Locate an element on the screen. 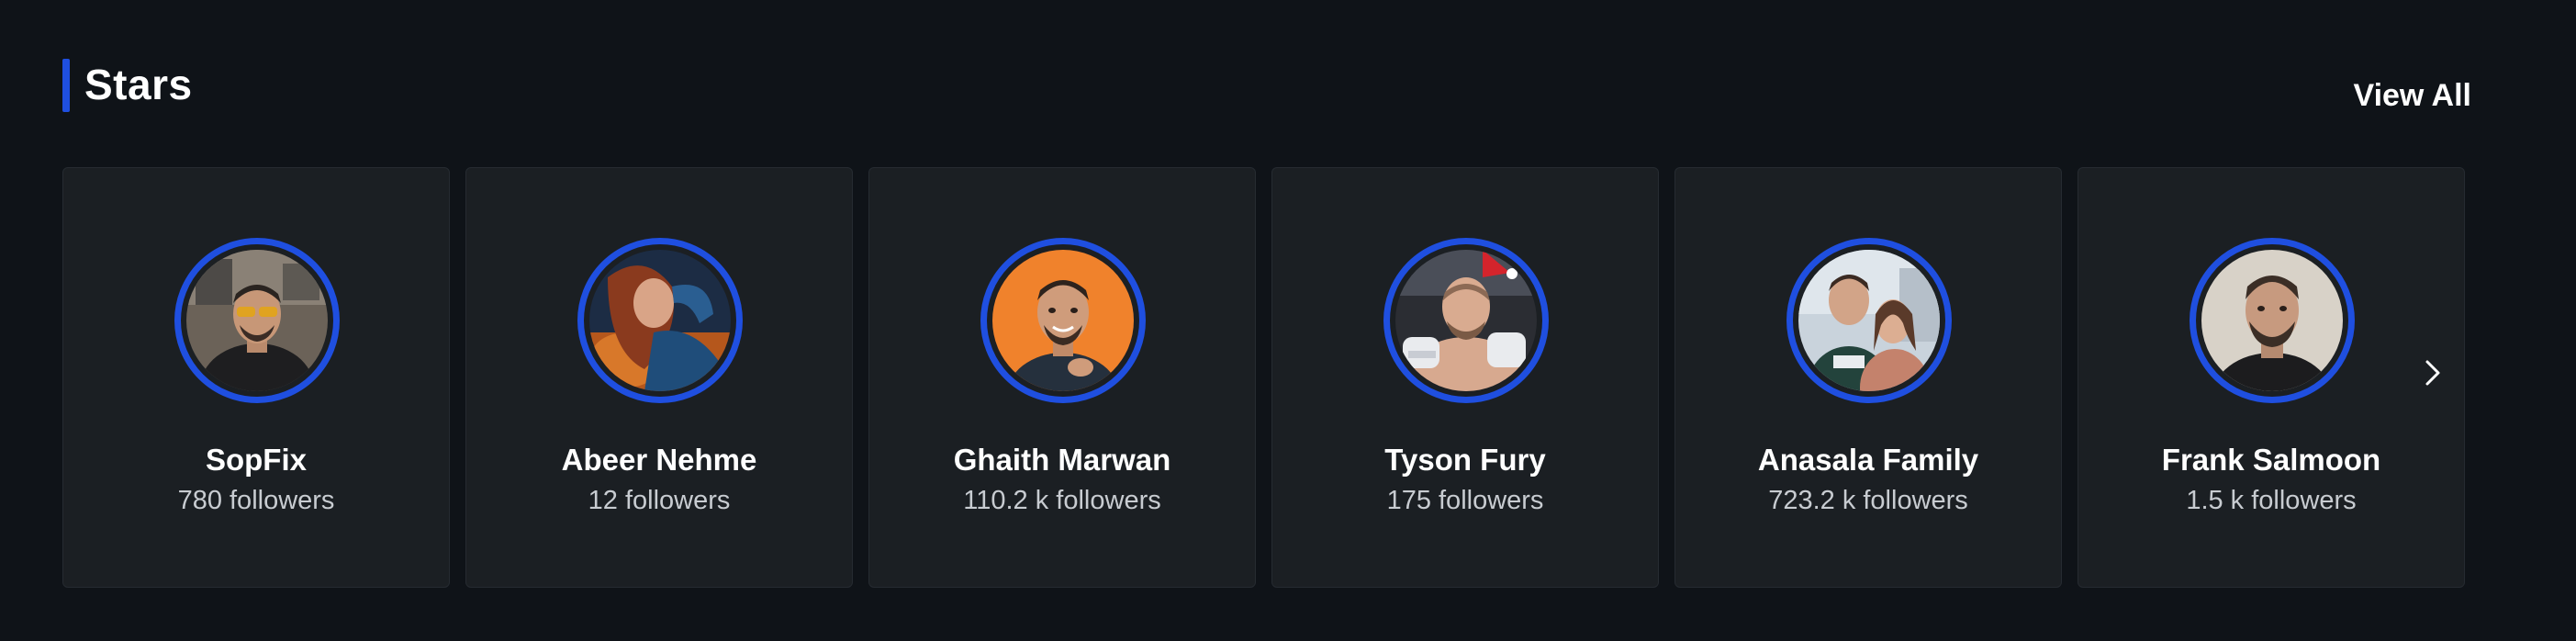 The height and width of the screenshot is (641, 2576). avatar-abeer-nehme-image is located at coordinates (660, 320).